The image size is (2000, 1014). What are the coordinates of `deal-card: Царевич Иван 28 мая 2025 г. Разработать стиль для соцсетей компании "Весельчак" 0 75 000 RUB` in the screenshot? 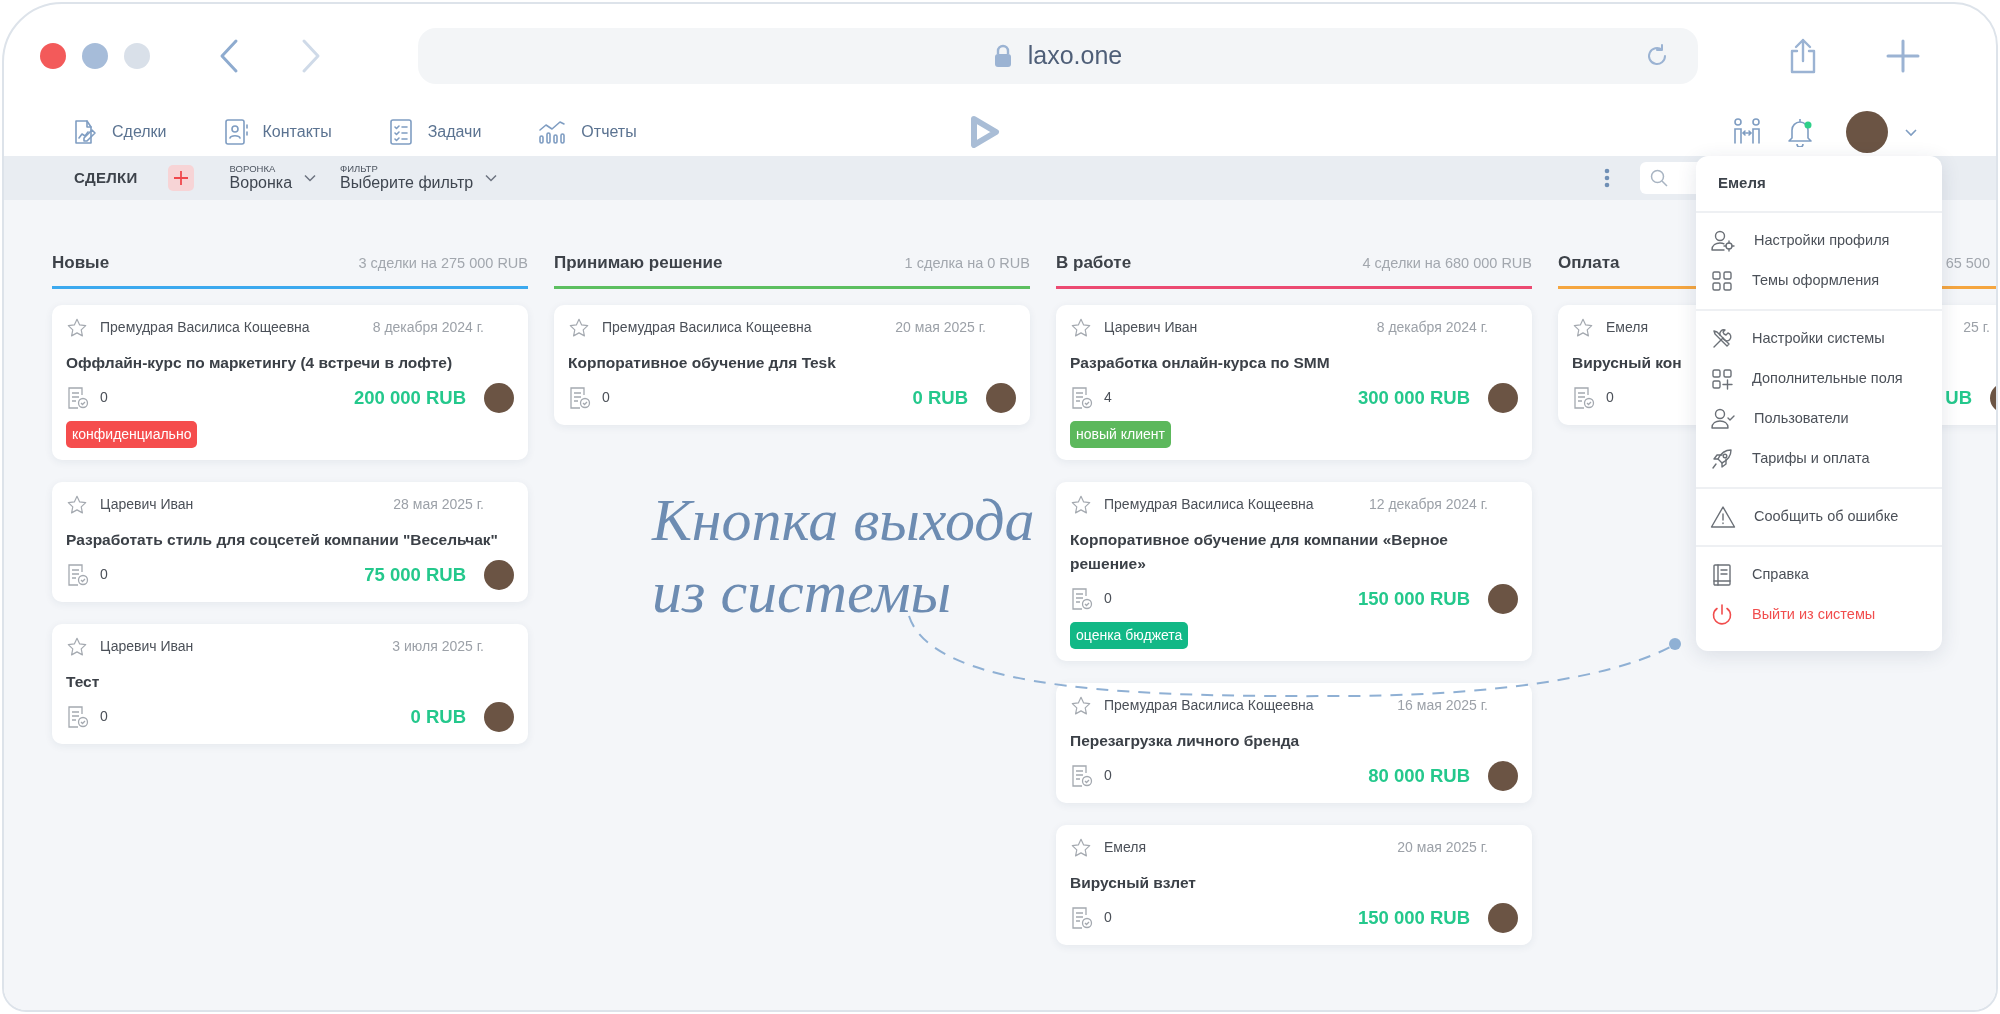 It's located at (290, 541).